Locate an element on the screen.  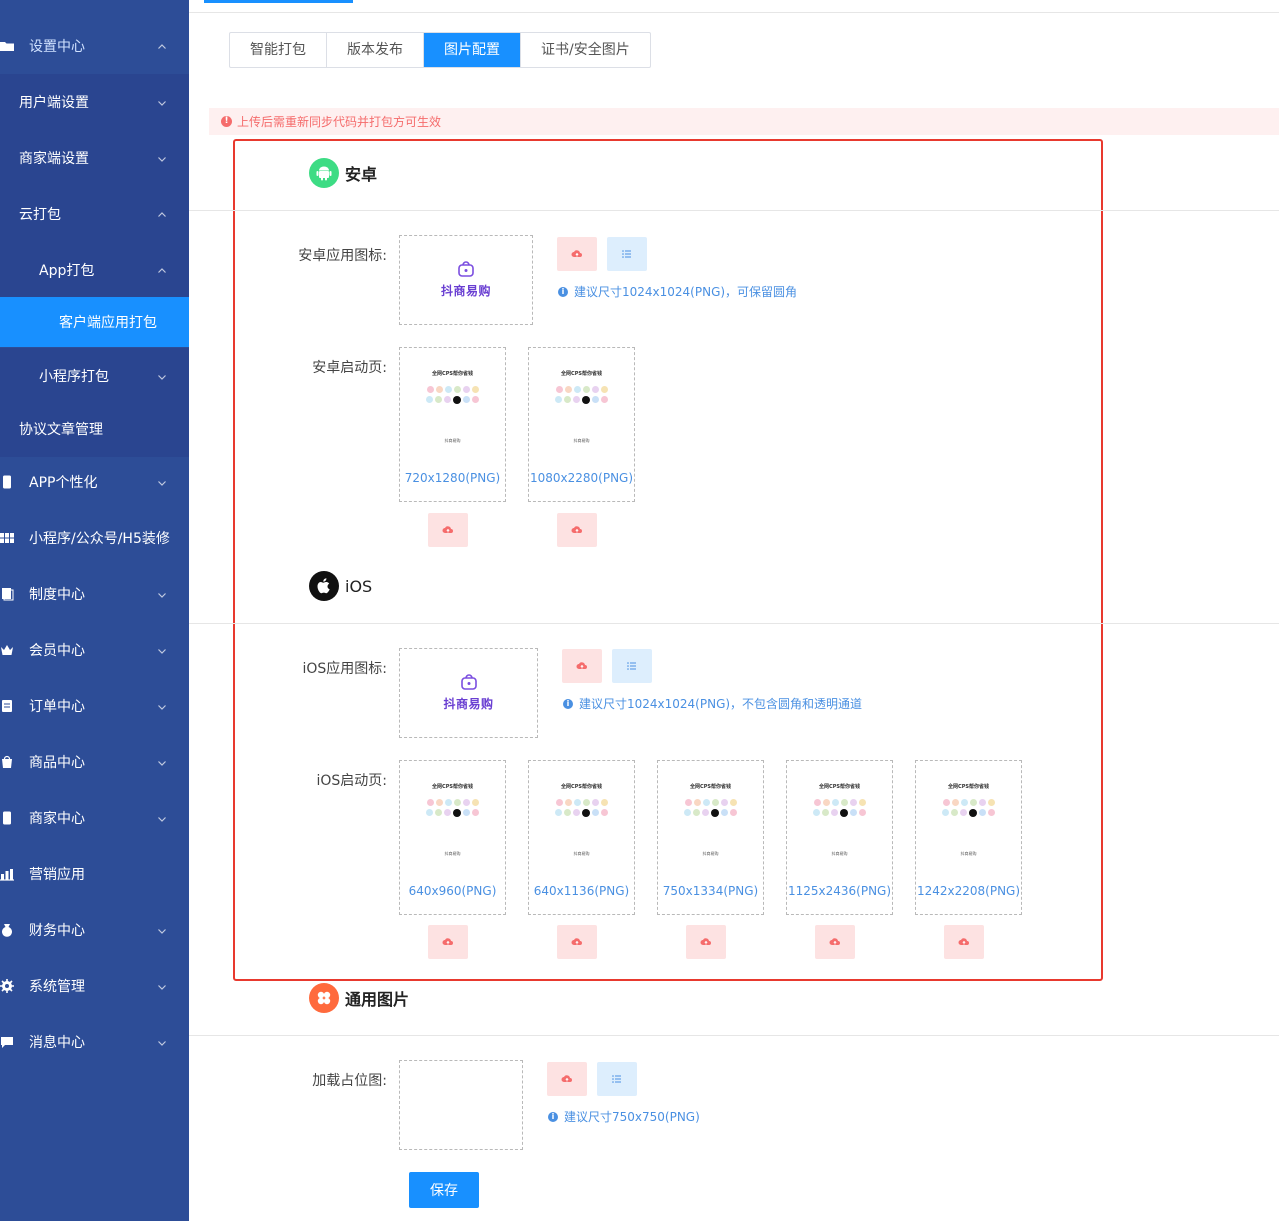
cloud-upload-icon is located at coordinates (705, 941).